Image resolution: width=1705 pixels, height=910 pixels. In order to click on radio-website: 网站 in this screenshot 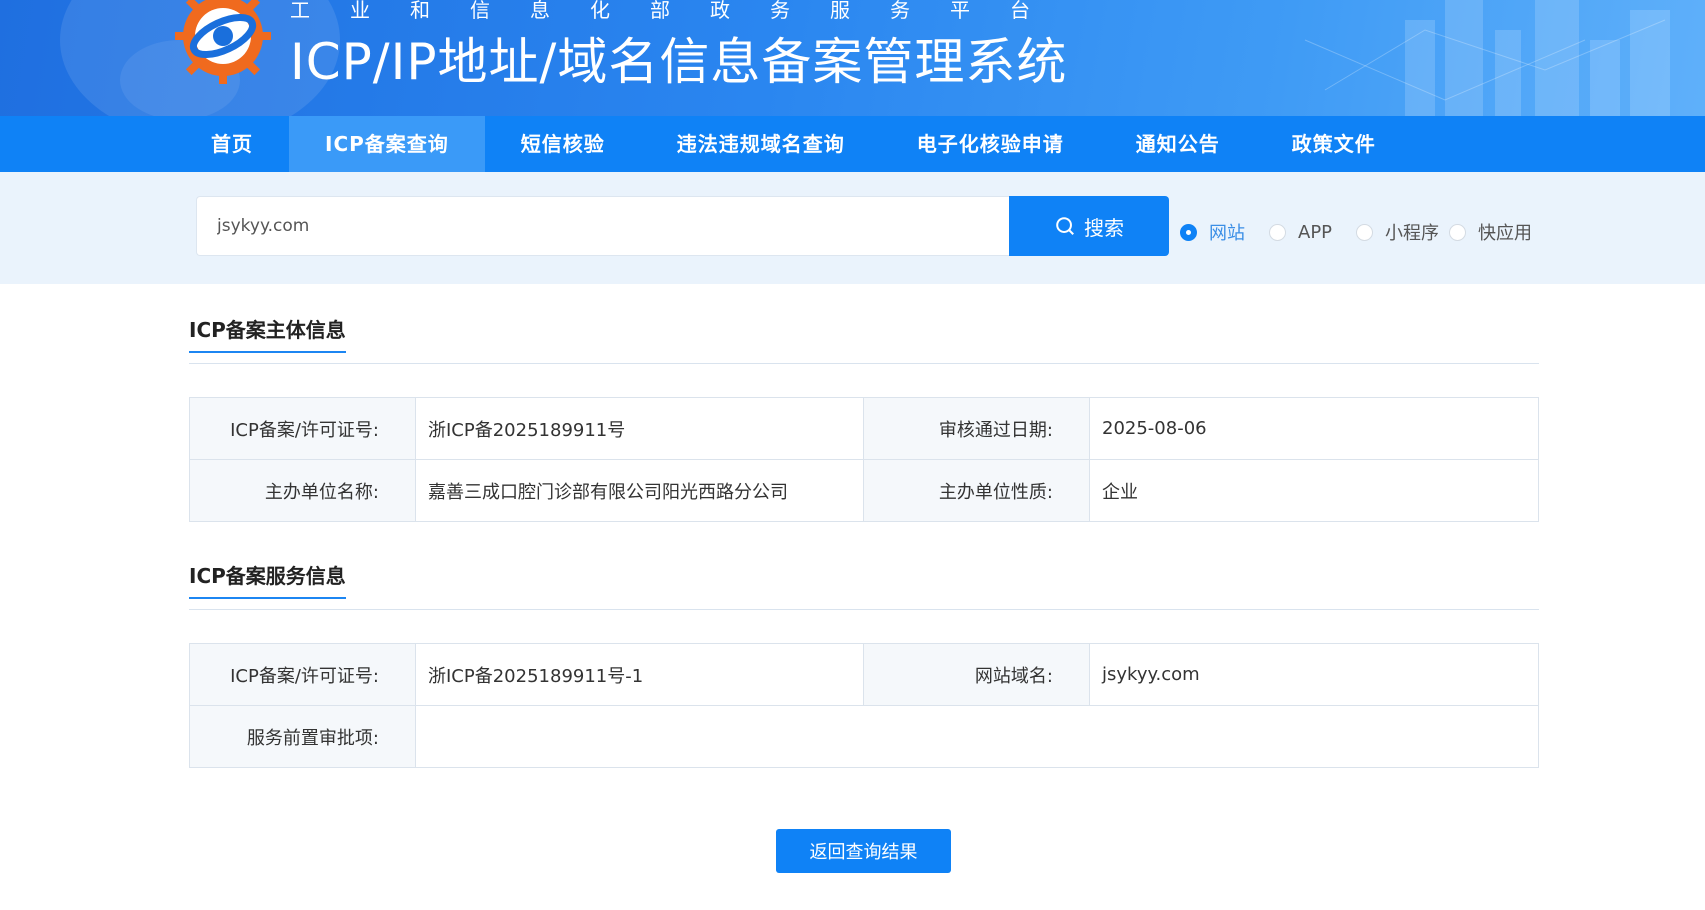, I will do `click(1212, 232)`.